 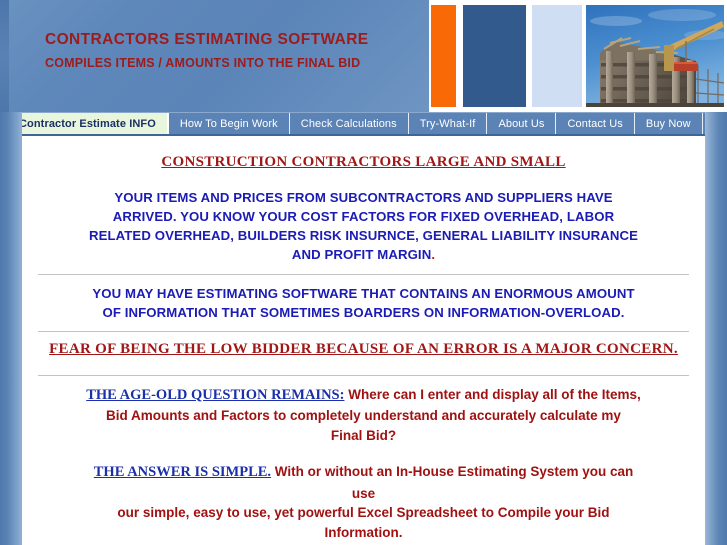 I want to click on banner-orange-stripe, so click(x=443, y=56).